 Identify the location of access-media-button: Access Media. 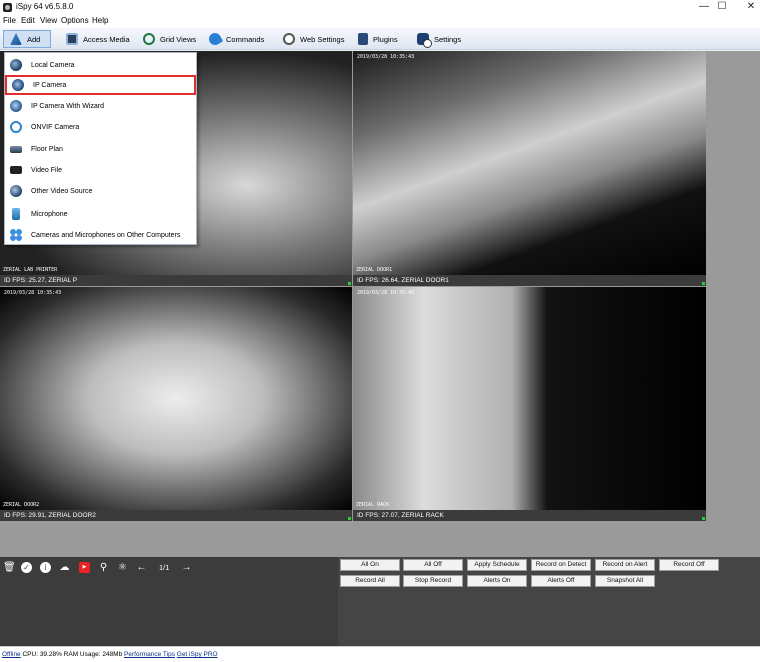
(98, 39).